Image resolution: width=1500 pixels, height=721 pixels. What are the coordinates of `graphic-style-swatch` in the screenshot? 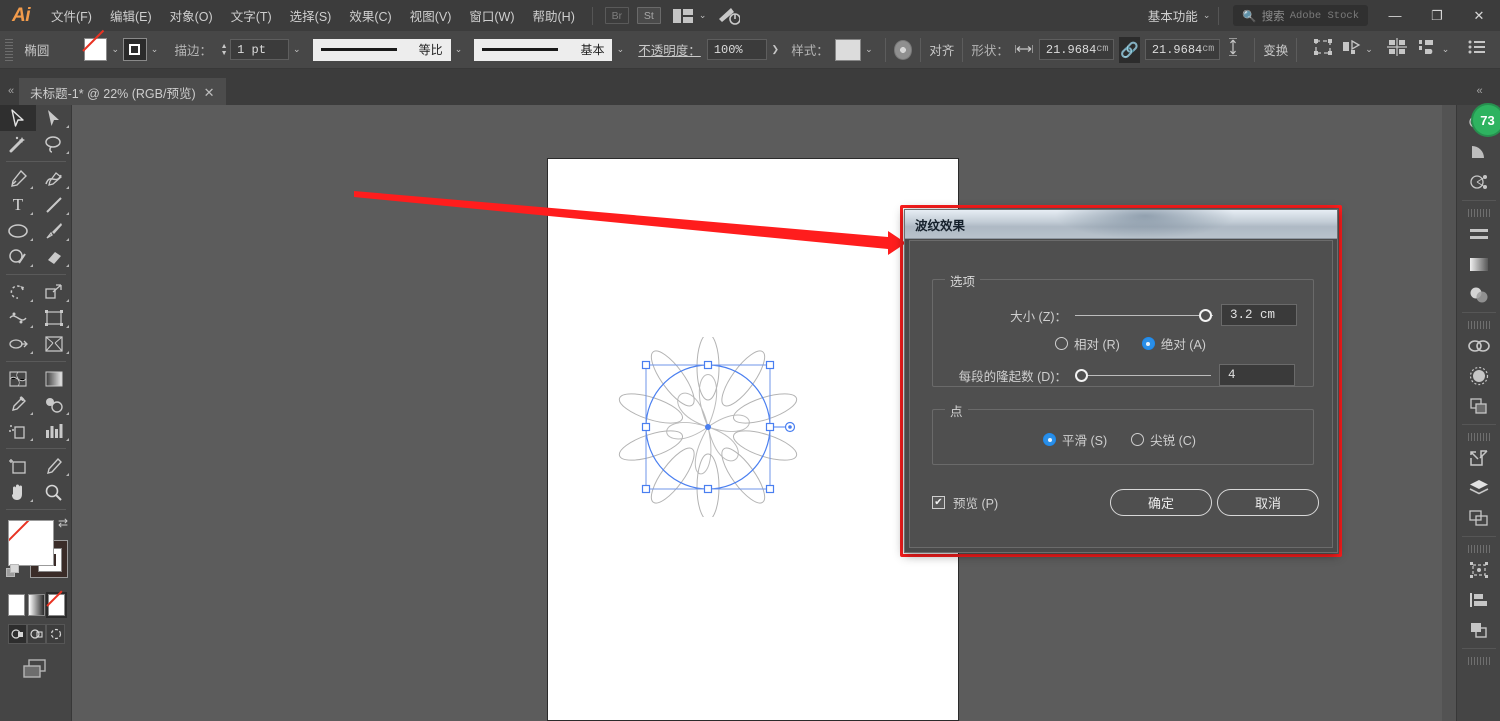 It's located at (847, 49).